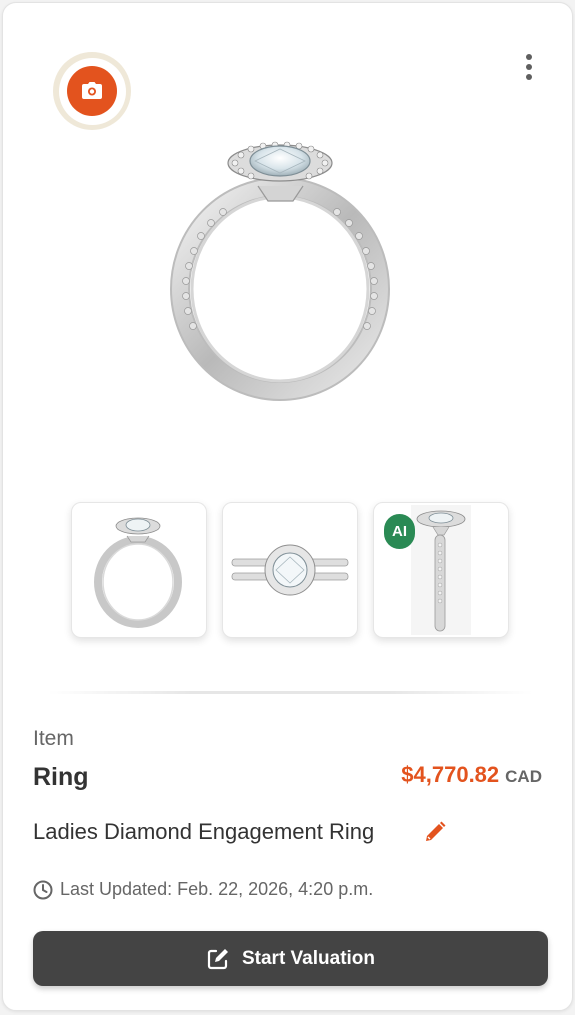 The width and height of the screenshot is (575, 1015). I want to click on ring-top-view-thumbnail, so click(290, 570).